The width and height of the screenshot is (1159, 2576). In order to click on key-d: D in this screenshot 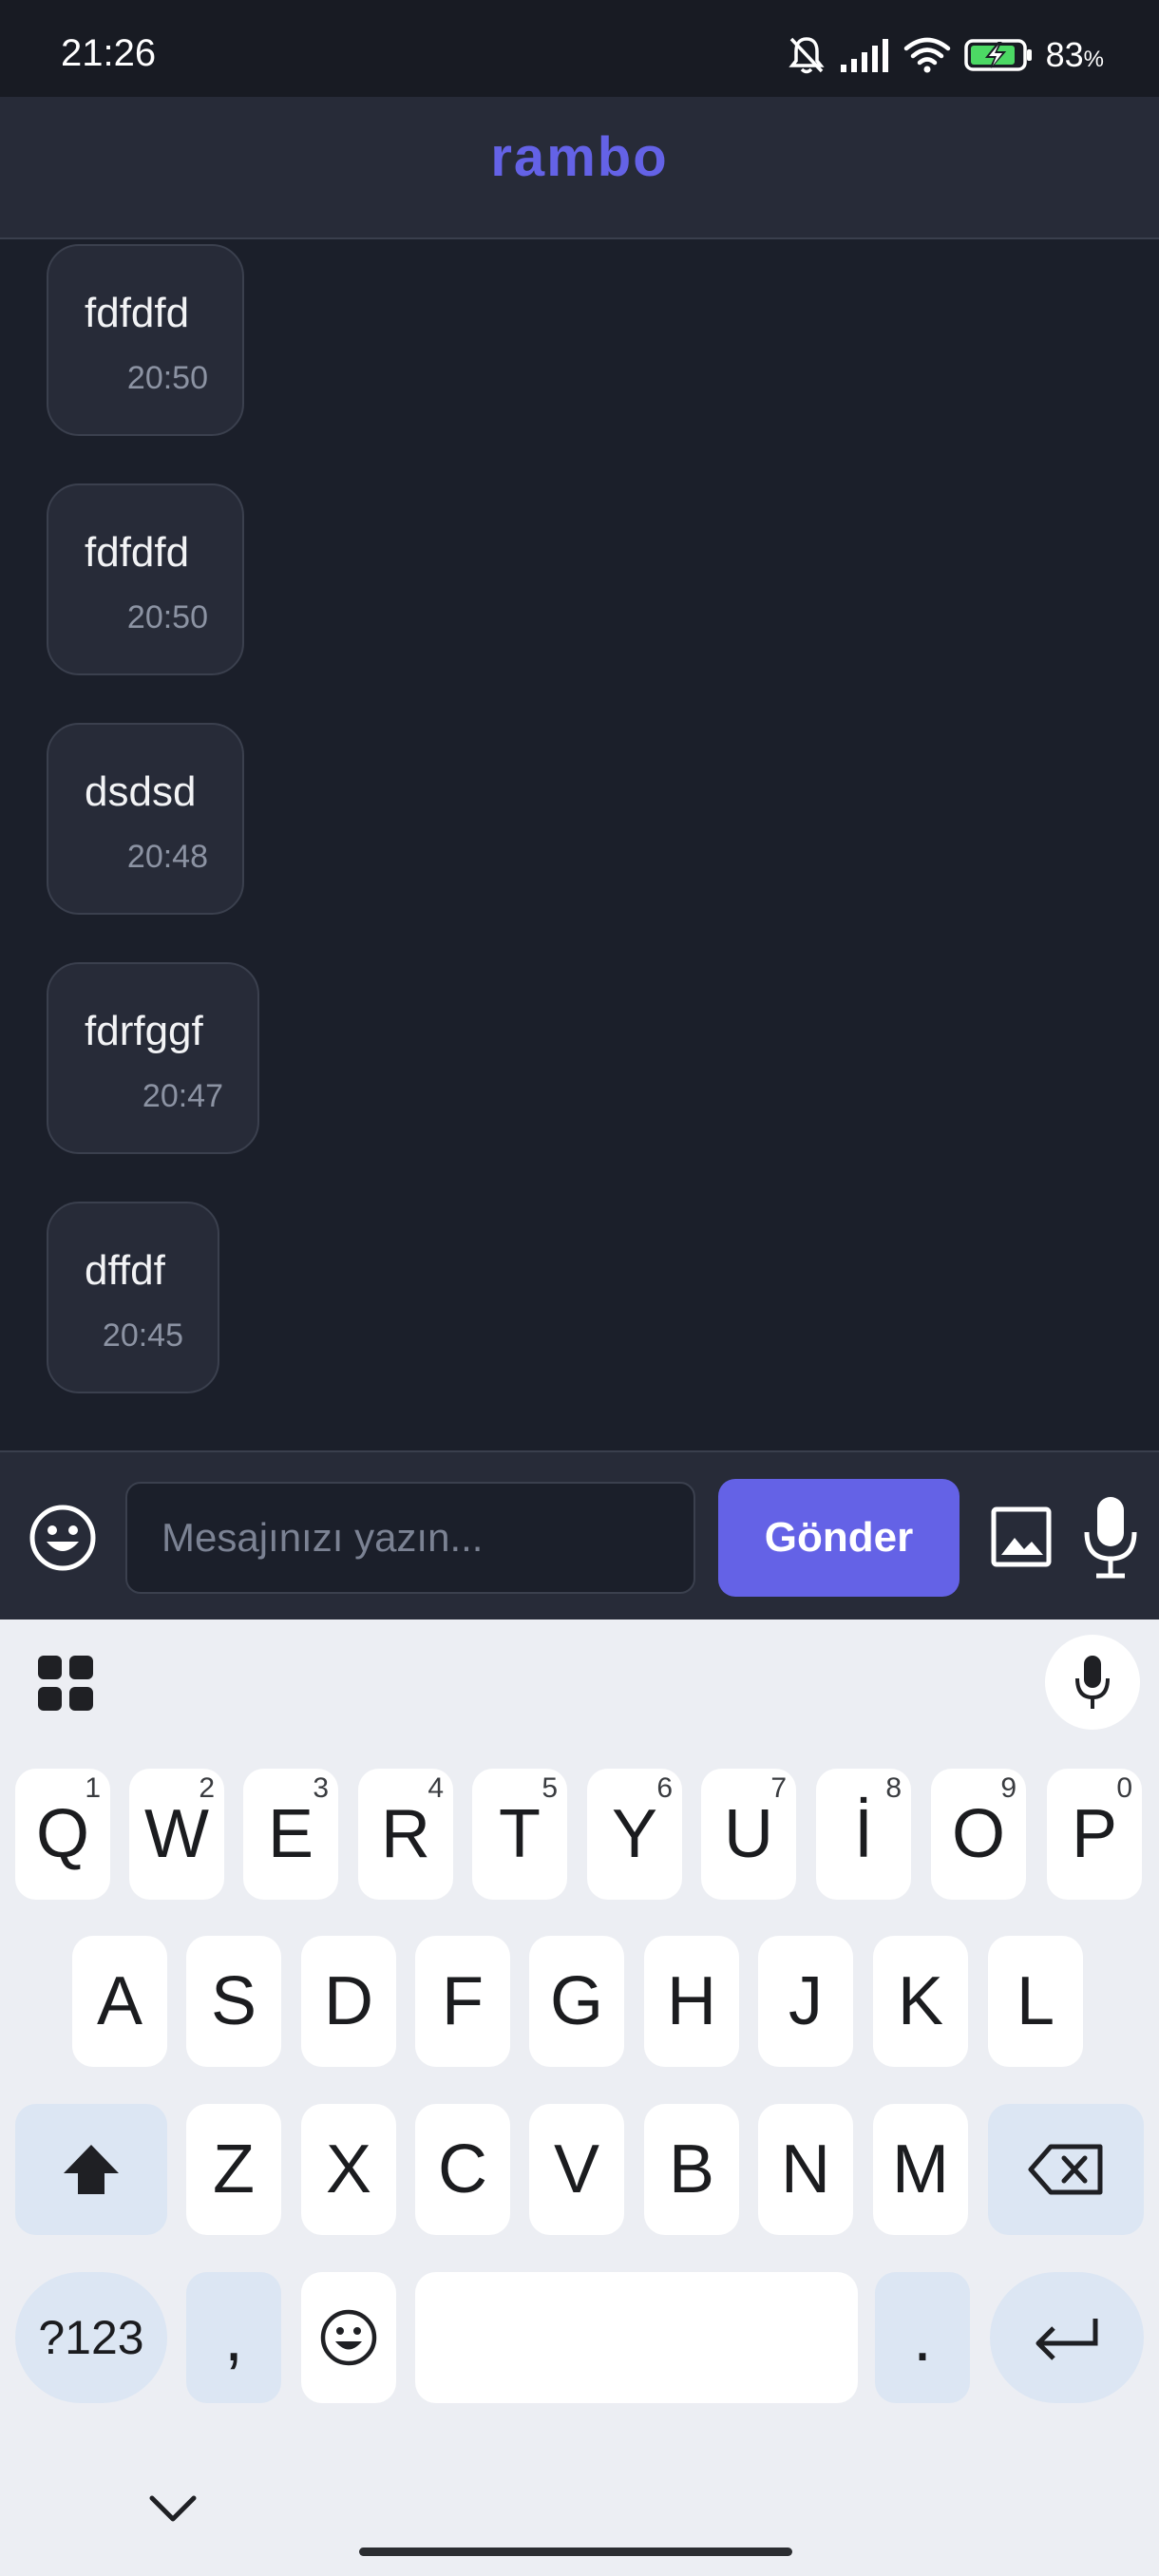, I will do `click(348, 2002)`.